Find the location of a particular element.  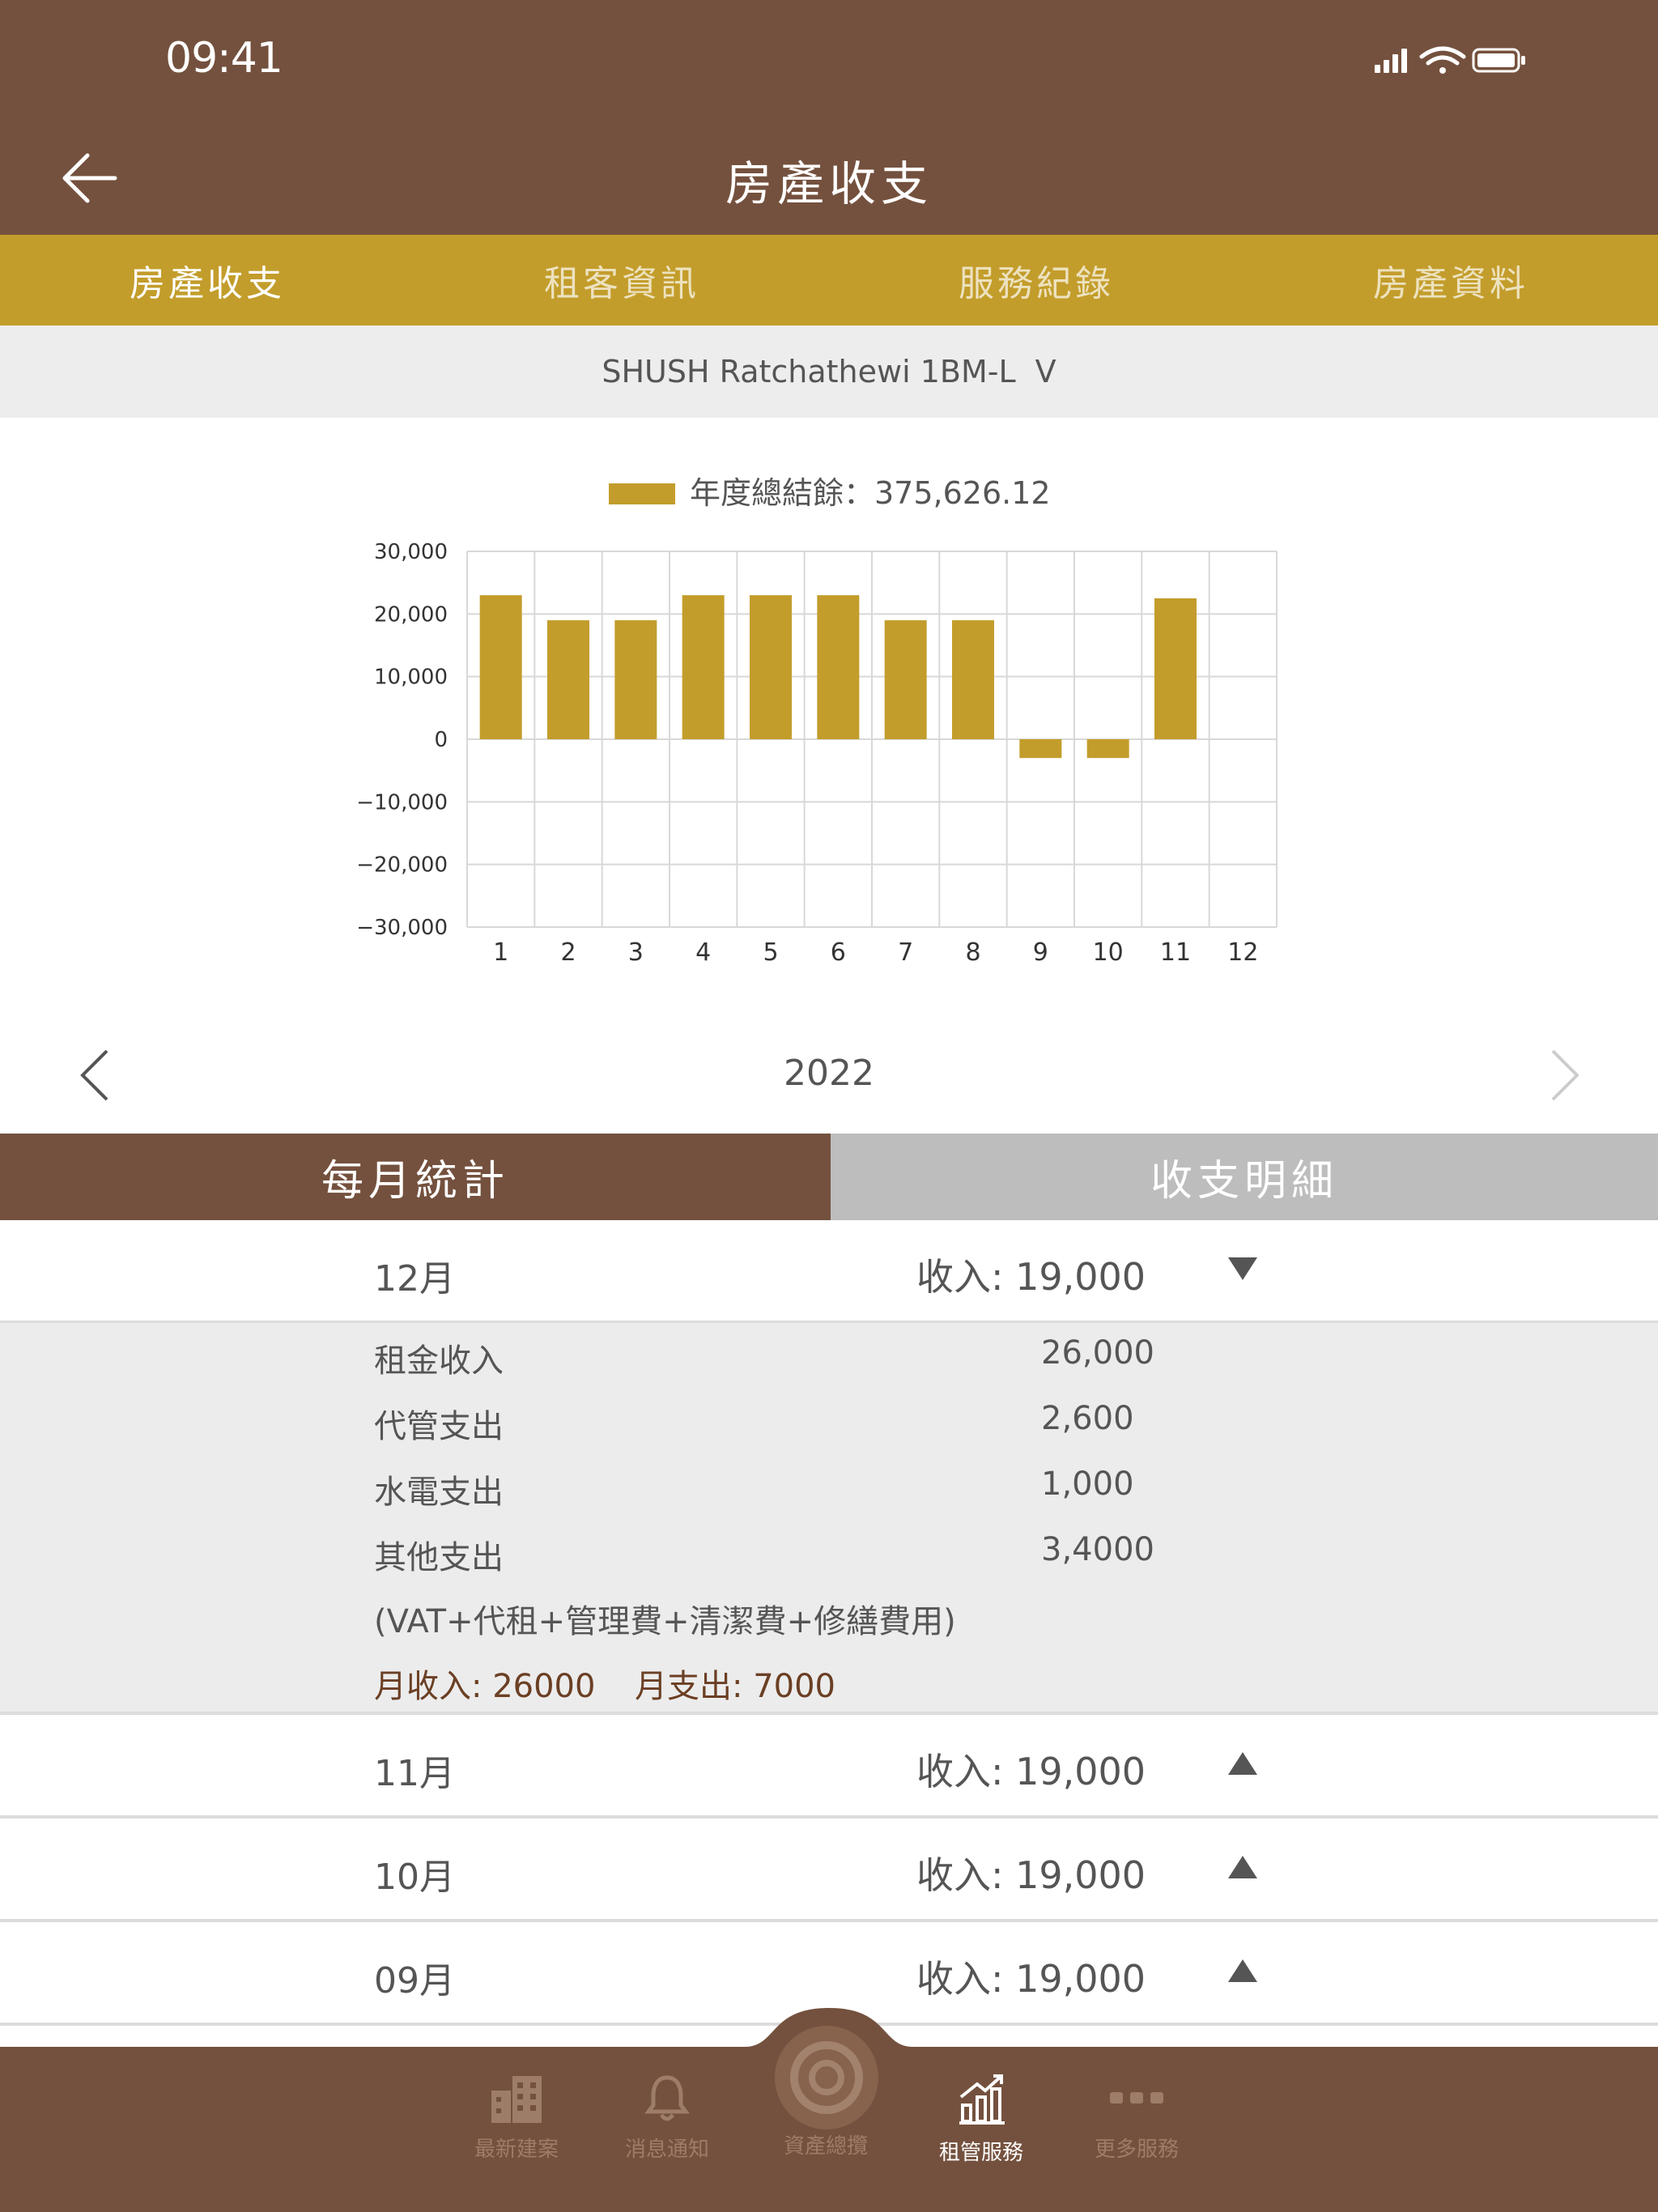

x-tick-label: 3 is located at coordinates (636, 953).